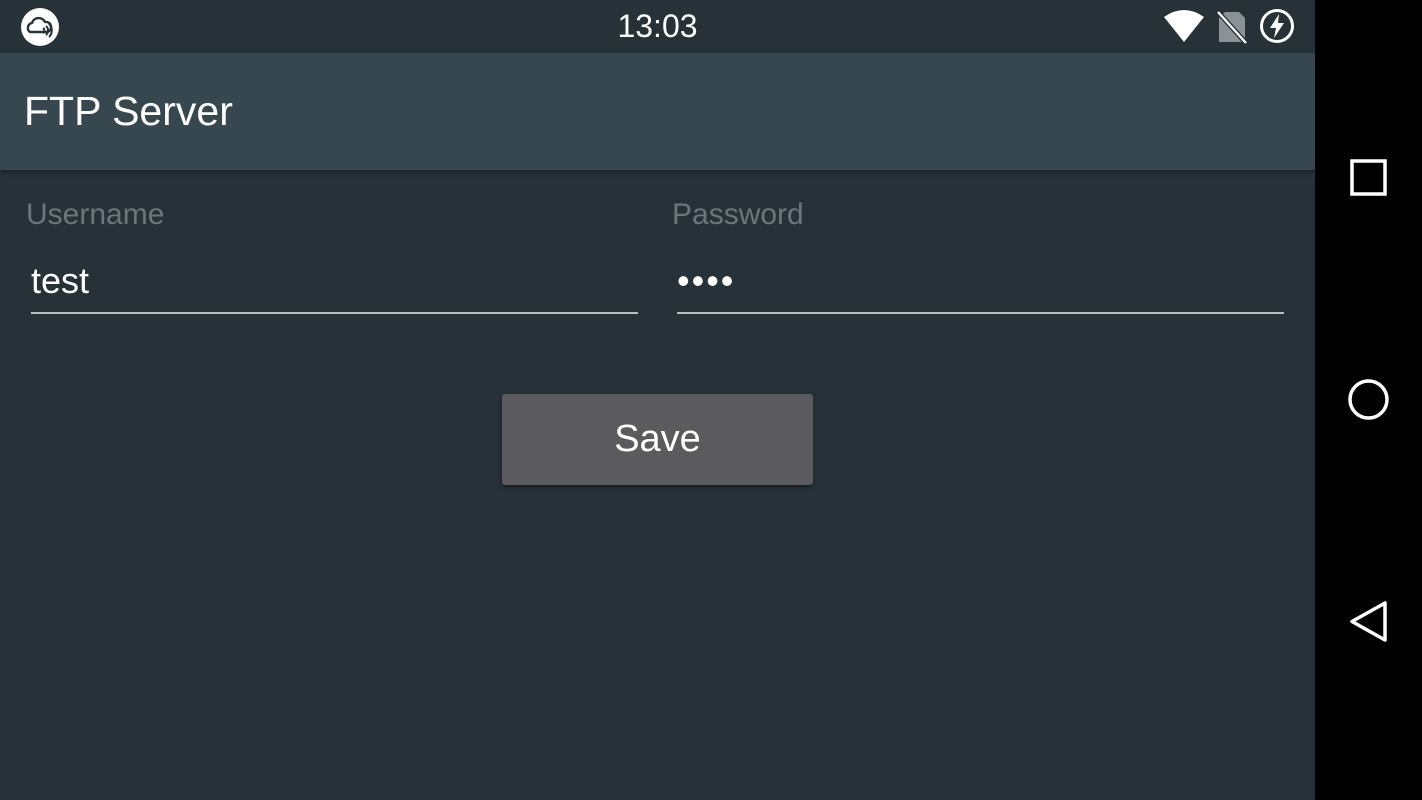  Describe the element at coordinates (980, 282) in the screenshot. I see `password-input` at that location.